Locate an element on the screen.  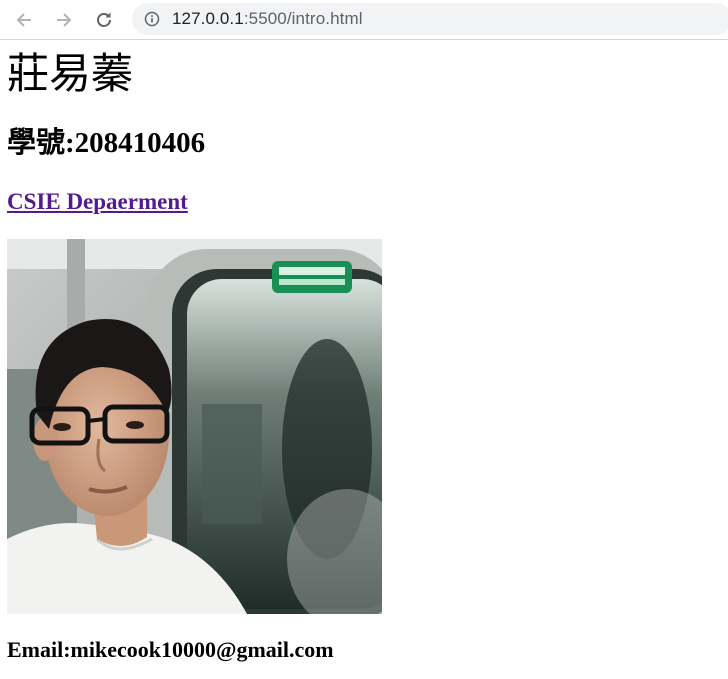
address-bar: 127.0.0.1:5500/intro.html is located at coordinates (430, 19).